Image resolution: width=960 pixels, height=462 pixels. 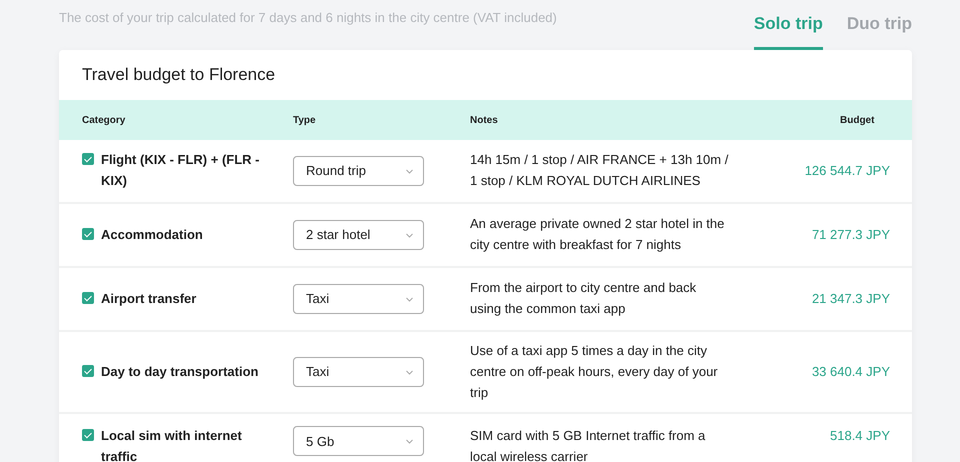 What do you see at coordinates (148, 299) in the screenshot?
I see `category-label: Airport transfer` at bounding box center [148, 299].